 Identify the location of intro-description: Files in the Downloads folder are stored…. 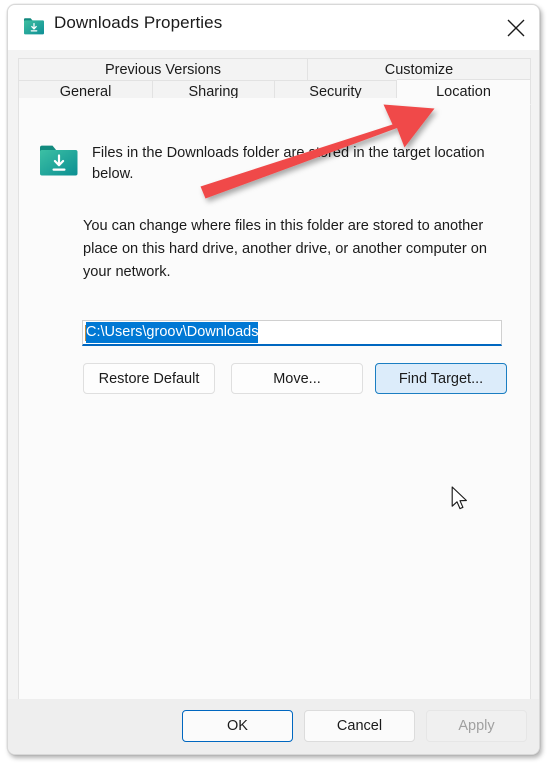
(288, 163).